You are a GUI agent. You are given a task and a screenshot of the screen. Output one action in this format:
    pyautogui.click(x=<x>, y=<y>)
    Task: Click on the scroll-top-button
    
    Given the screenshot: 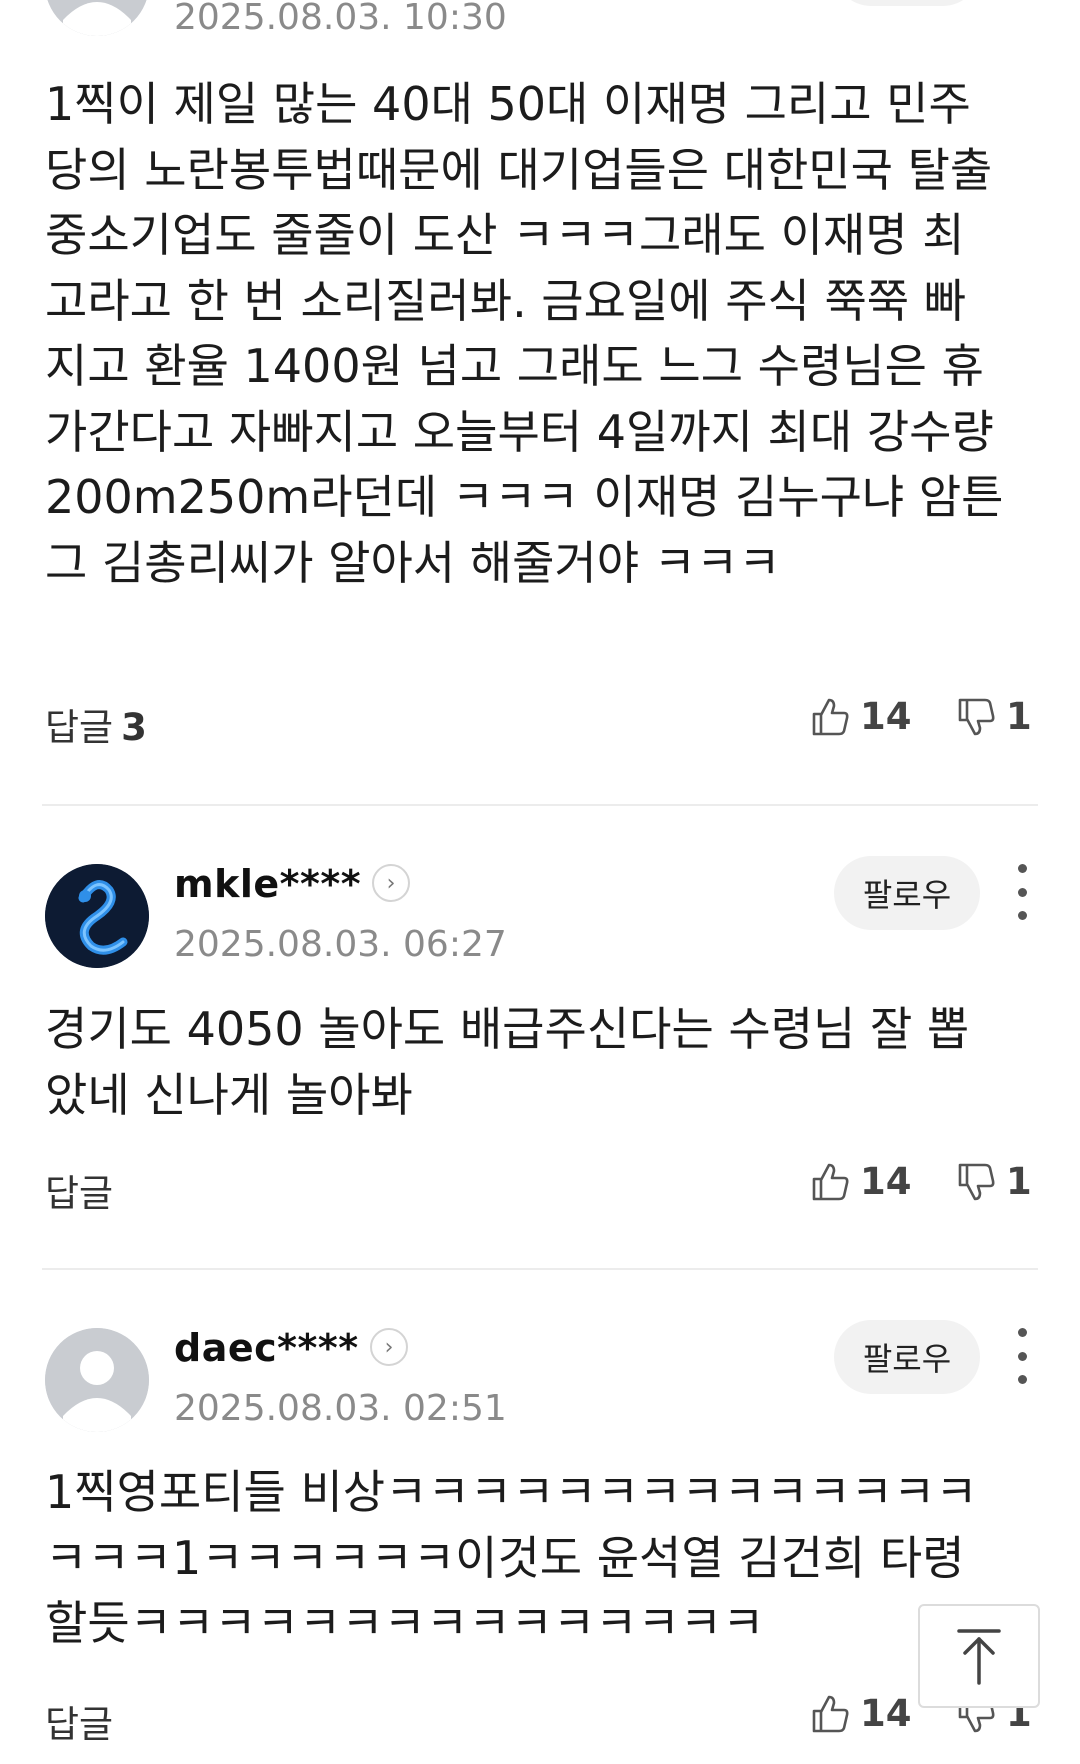 What is the action you would take?
    pyautogui.click(x=979, y=1656)
    